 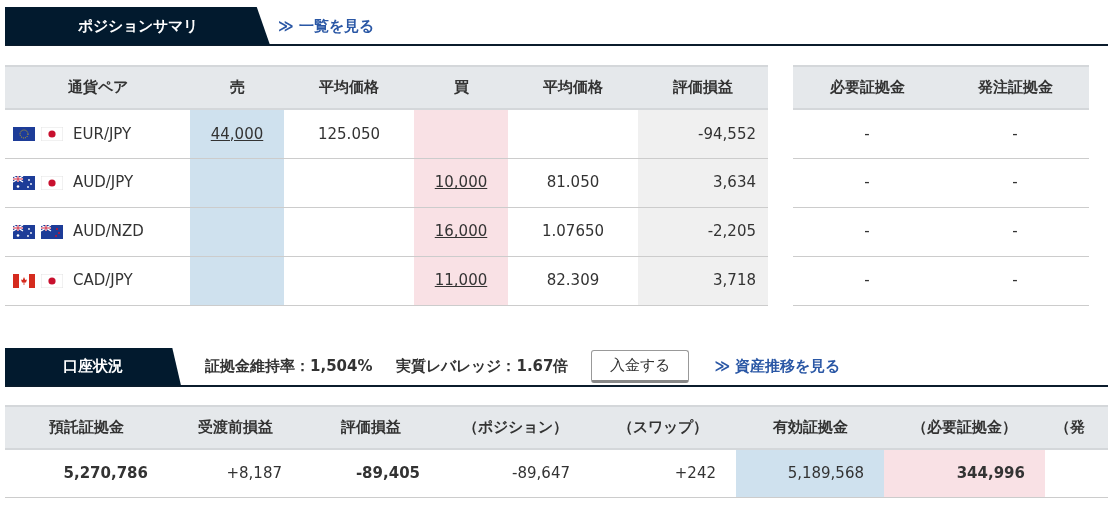 I want to click on section-title: 口座状況, so click(x=93, y=366).